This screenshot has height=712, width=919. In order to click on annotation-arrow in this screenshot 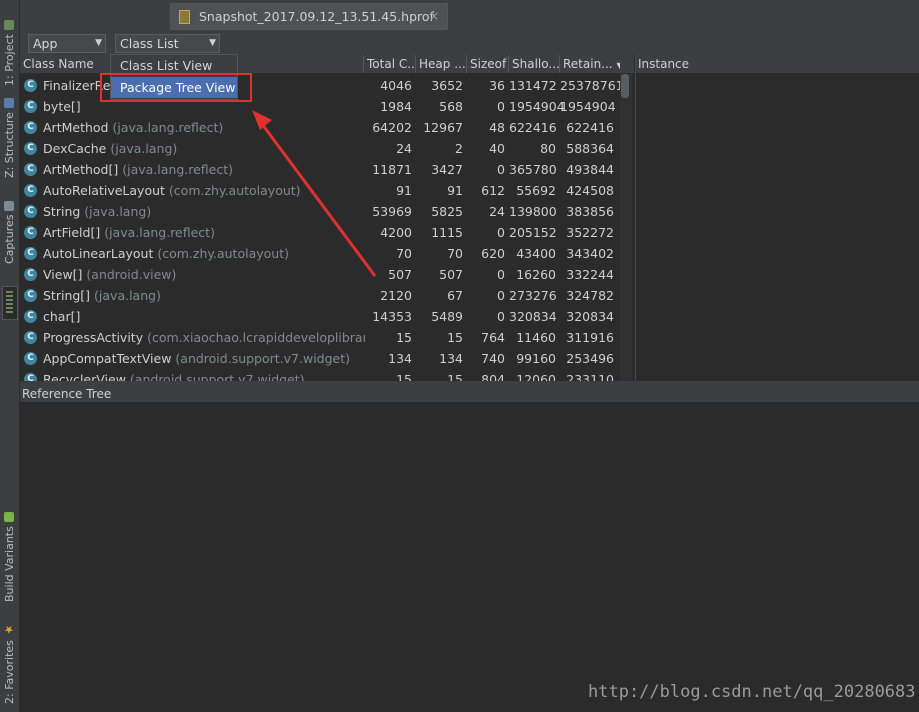, I will do `click(314, 193)`.